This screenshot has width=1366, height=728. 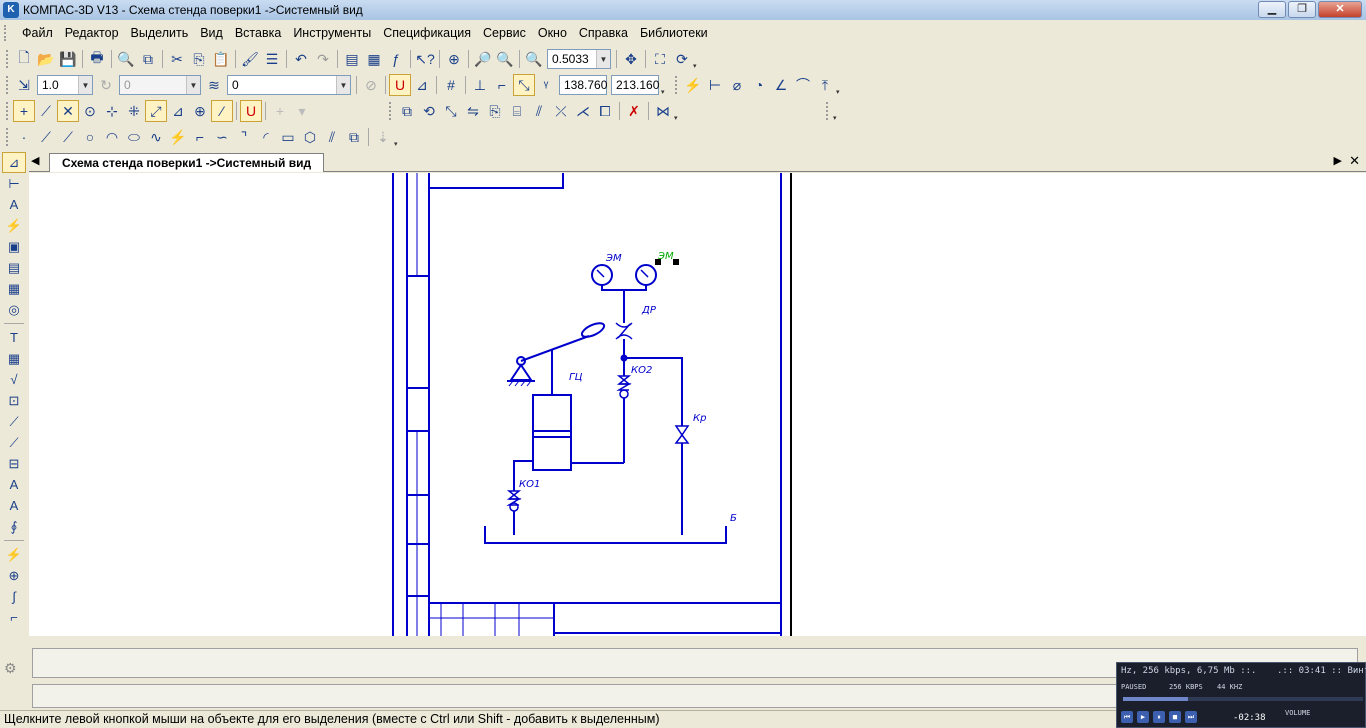 What do you see at coordinates (14, 358) in the screenshot?
I see `table-icon: ▦` at bounding box center [14, 358].